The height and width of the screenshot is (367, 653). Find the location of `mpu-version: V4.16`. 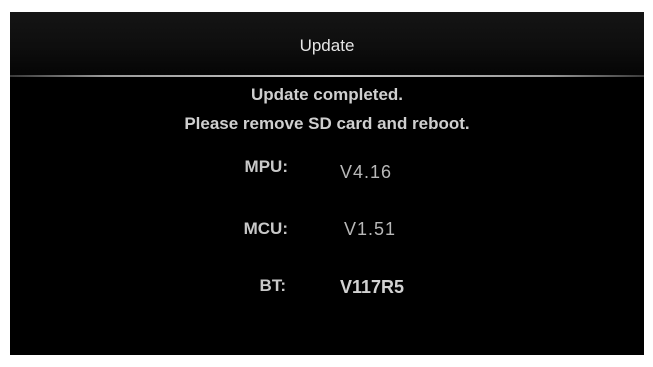

mpu-version: V4.16 is located at coordinates (366, 172).